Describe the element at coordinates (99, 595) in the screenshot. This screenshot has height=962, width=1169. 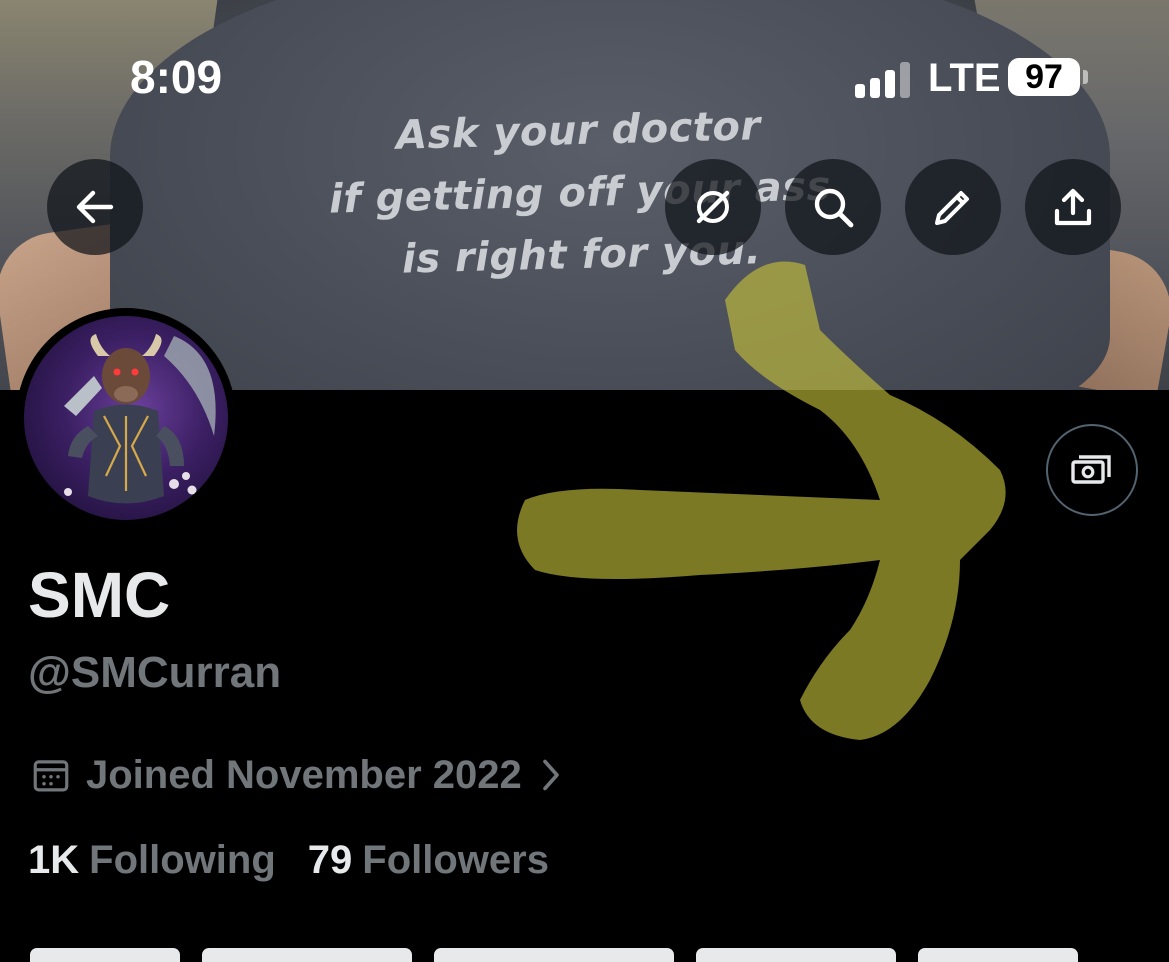
I see `display-name: SMC` at that location.